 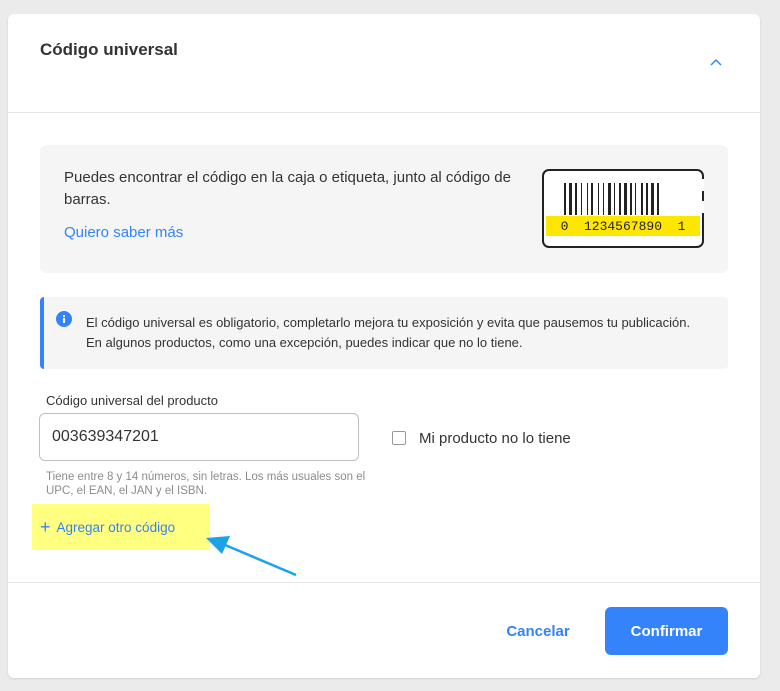 I want to click on barcode-illustration: 0 1234567890 1, so click(x=624, y=208).